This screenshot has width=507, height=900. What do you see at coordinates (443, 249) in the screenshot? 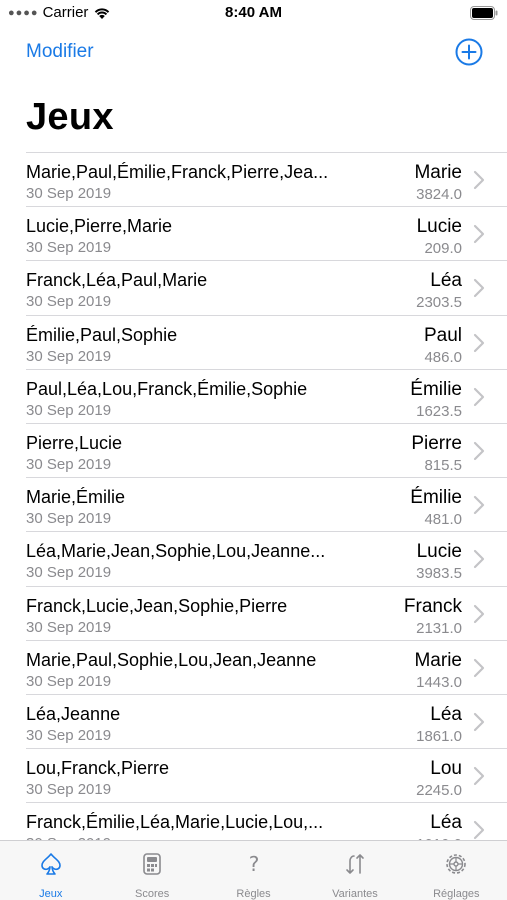
I see `game-score: 209.0` at bounding box center [443, 249].